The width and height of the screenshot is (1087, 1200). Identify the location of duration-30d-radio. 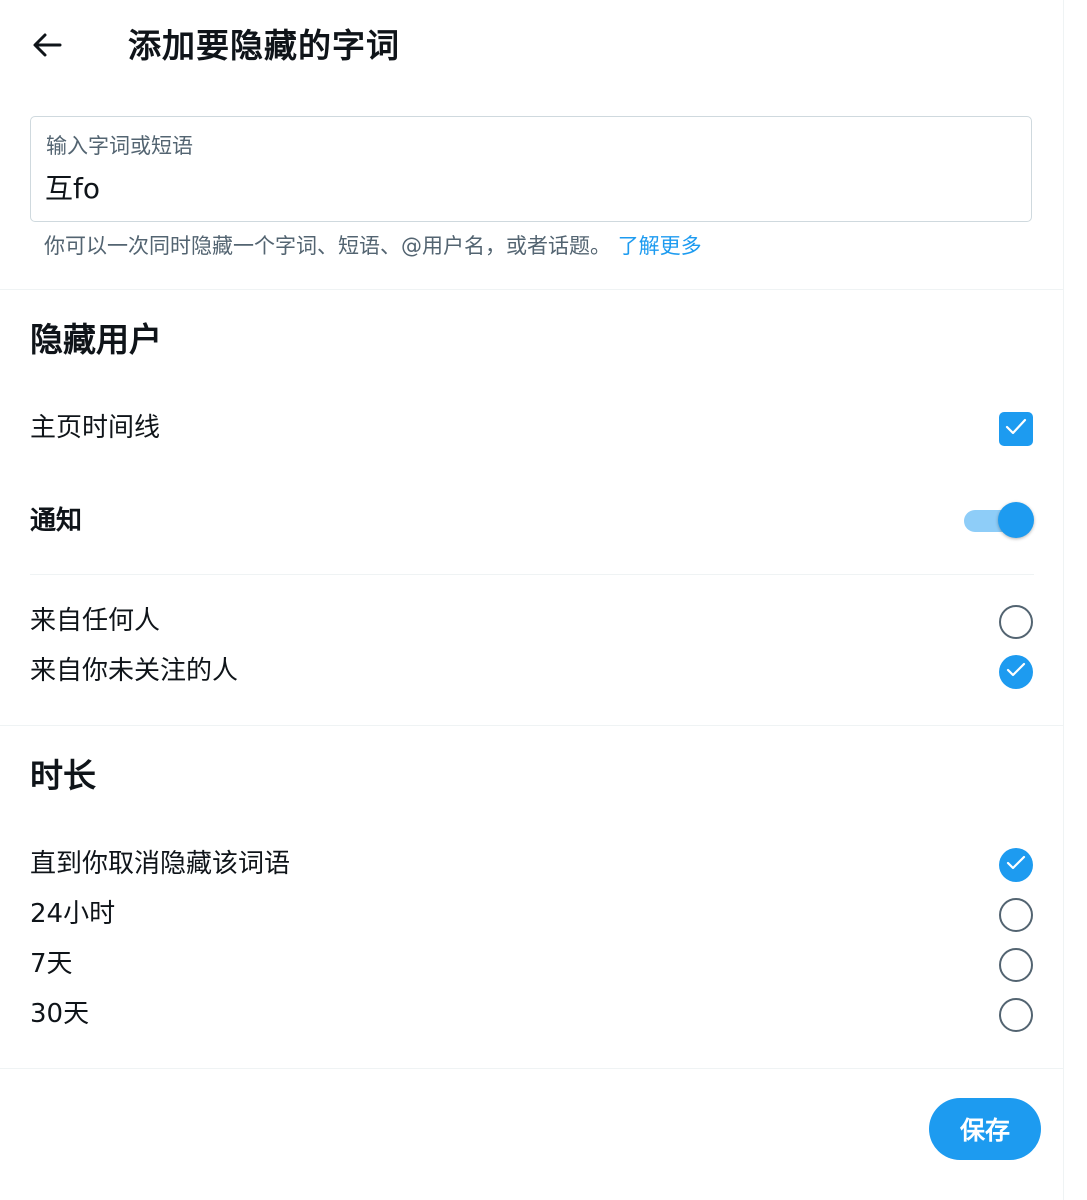
(1016, 1015).